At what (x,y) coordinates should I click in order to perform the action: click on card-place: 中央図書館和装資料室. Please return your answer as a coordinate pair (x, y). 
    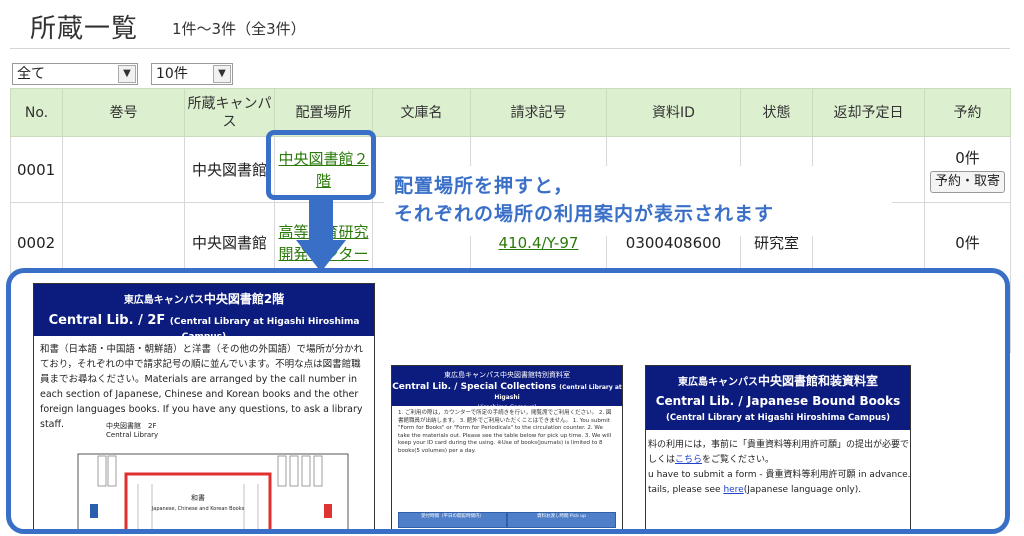
    Looking at the image, I should click on (817, 381).